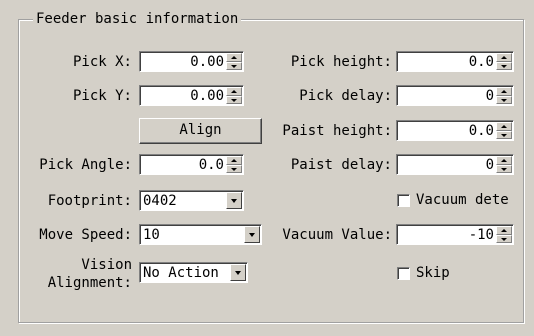 The width and height of the screenshot is (534, 336). Describe the element at coordinates (455, 61) in the screenshot. I see `pick-height-spinner: 0.0` at that location.